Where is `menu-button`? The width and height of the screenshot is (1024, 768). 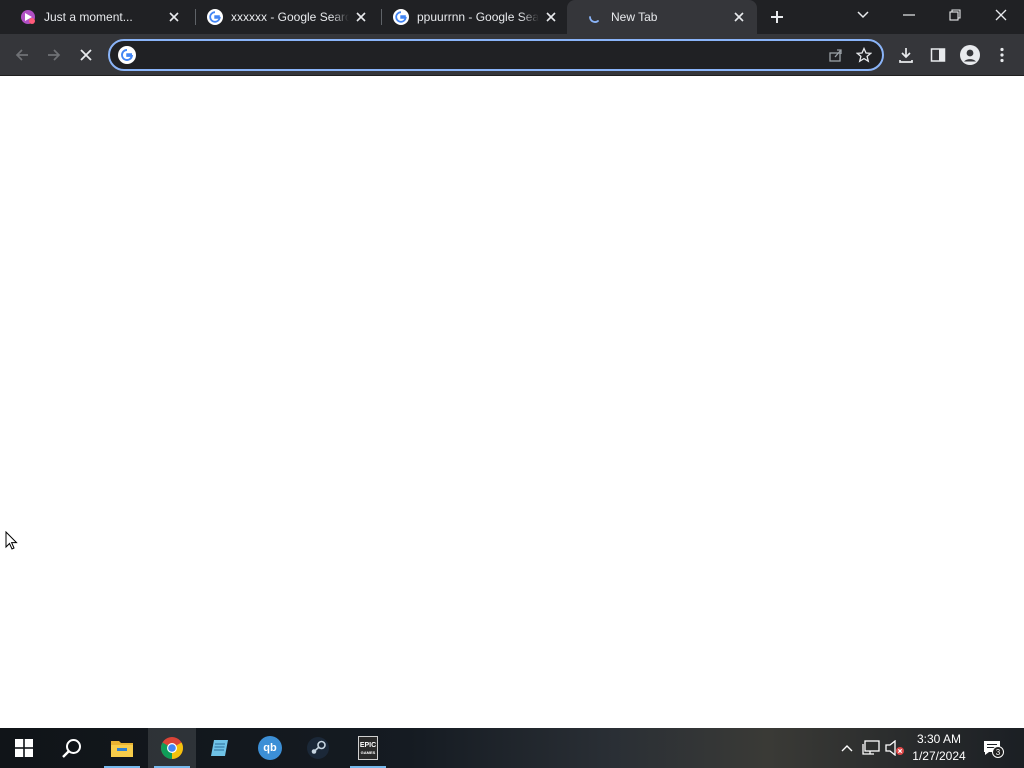 menu-button is located at coordinates (1002, 55).